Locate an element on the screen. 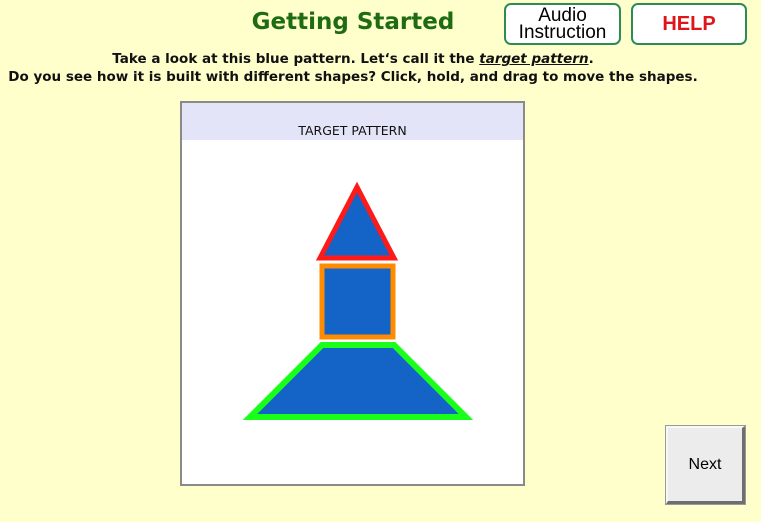 This screenshot has height=522, width=761. square-shape is located at coordinates (357, 301).